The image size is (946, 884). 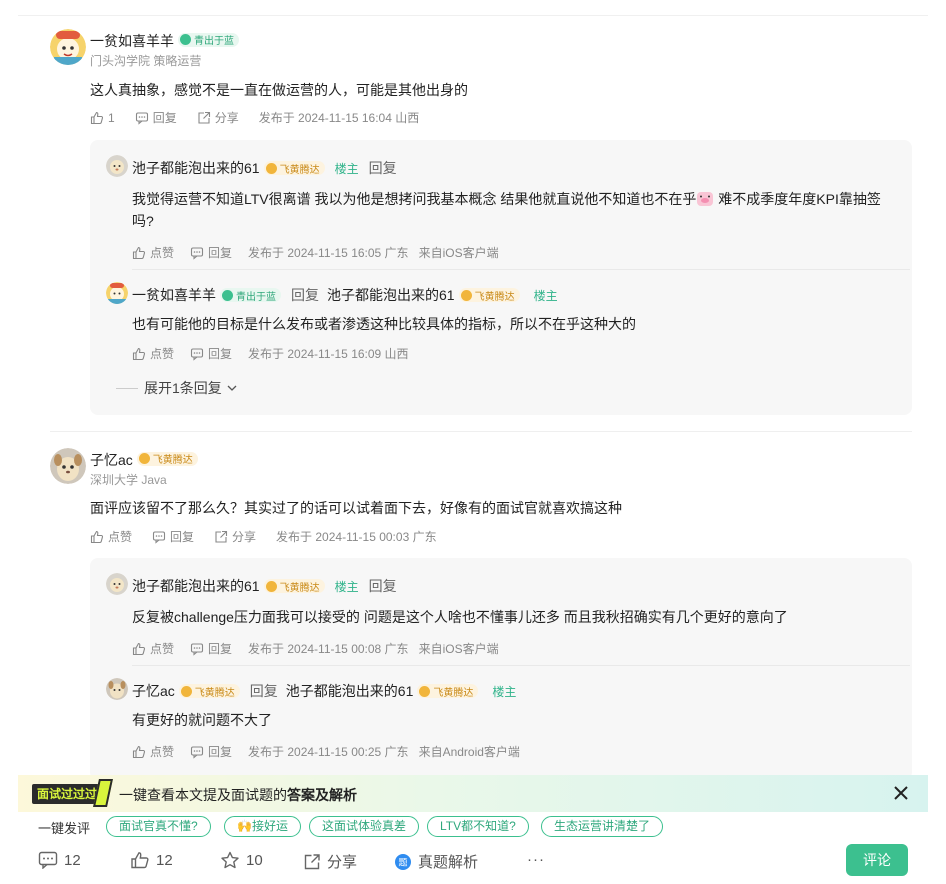 I want to click on quick-comment-label: 一键发评, so click(x=64, y=828).